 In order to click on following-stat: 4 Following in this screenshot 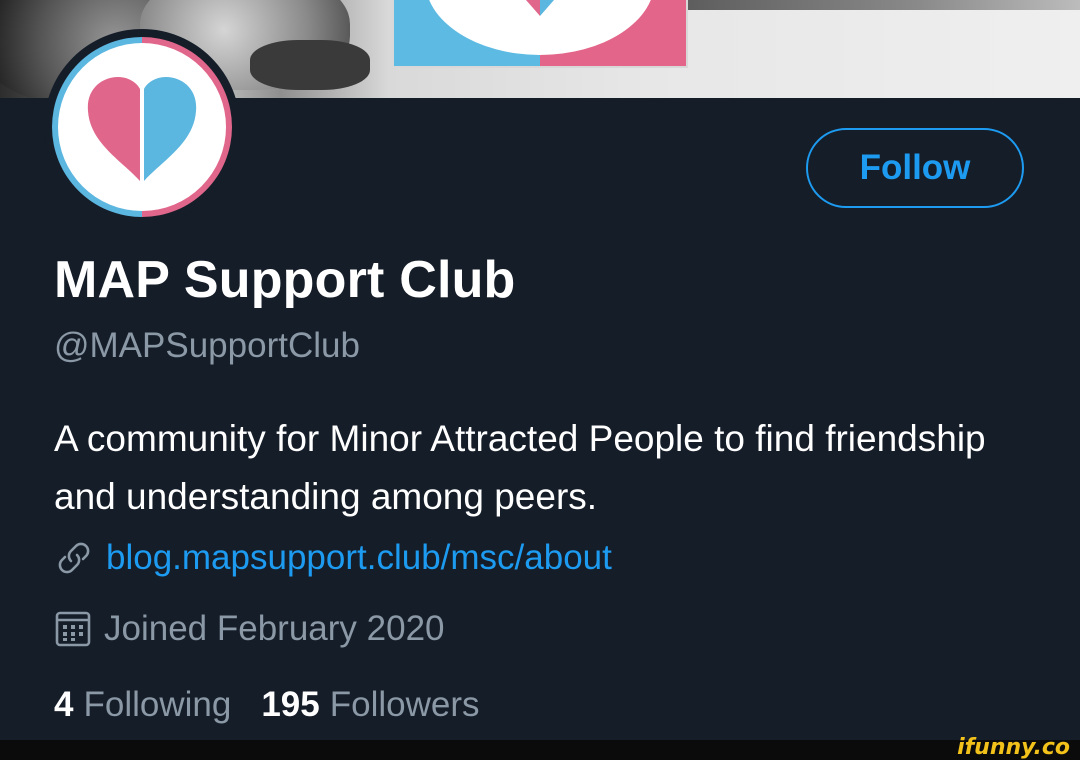, I will do `click(142, 705)`.